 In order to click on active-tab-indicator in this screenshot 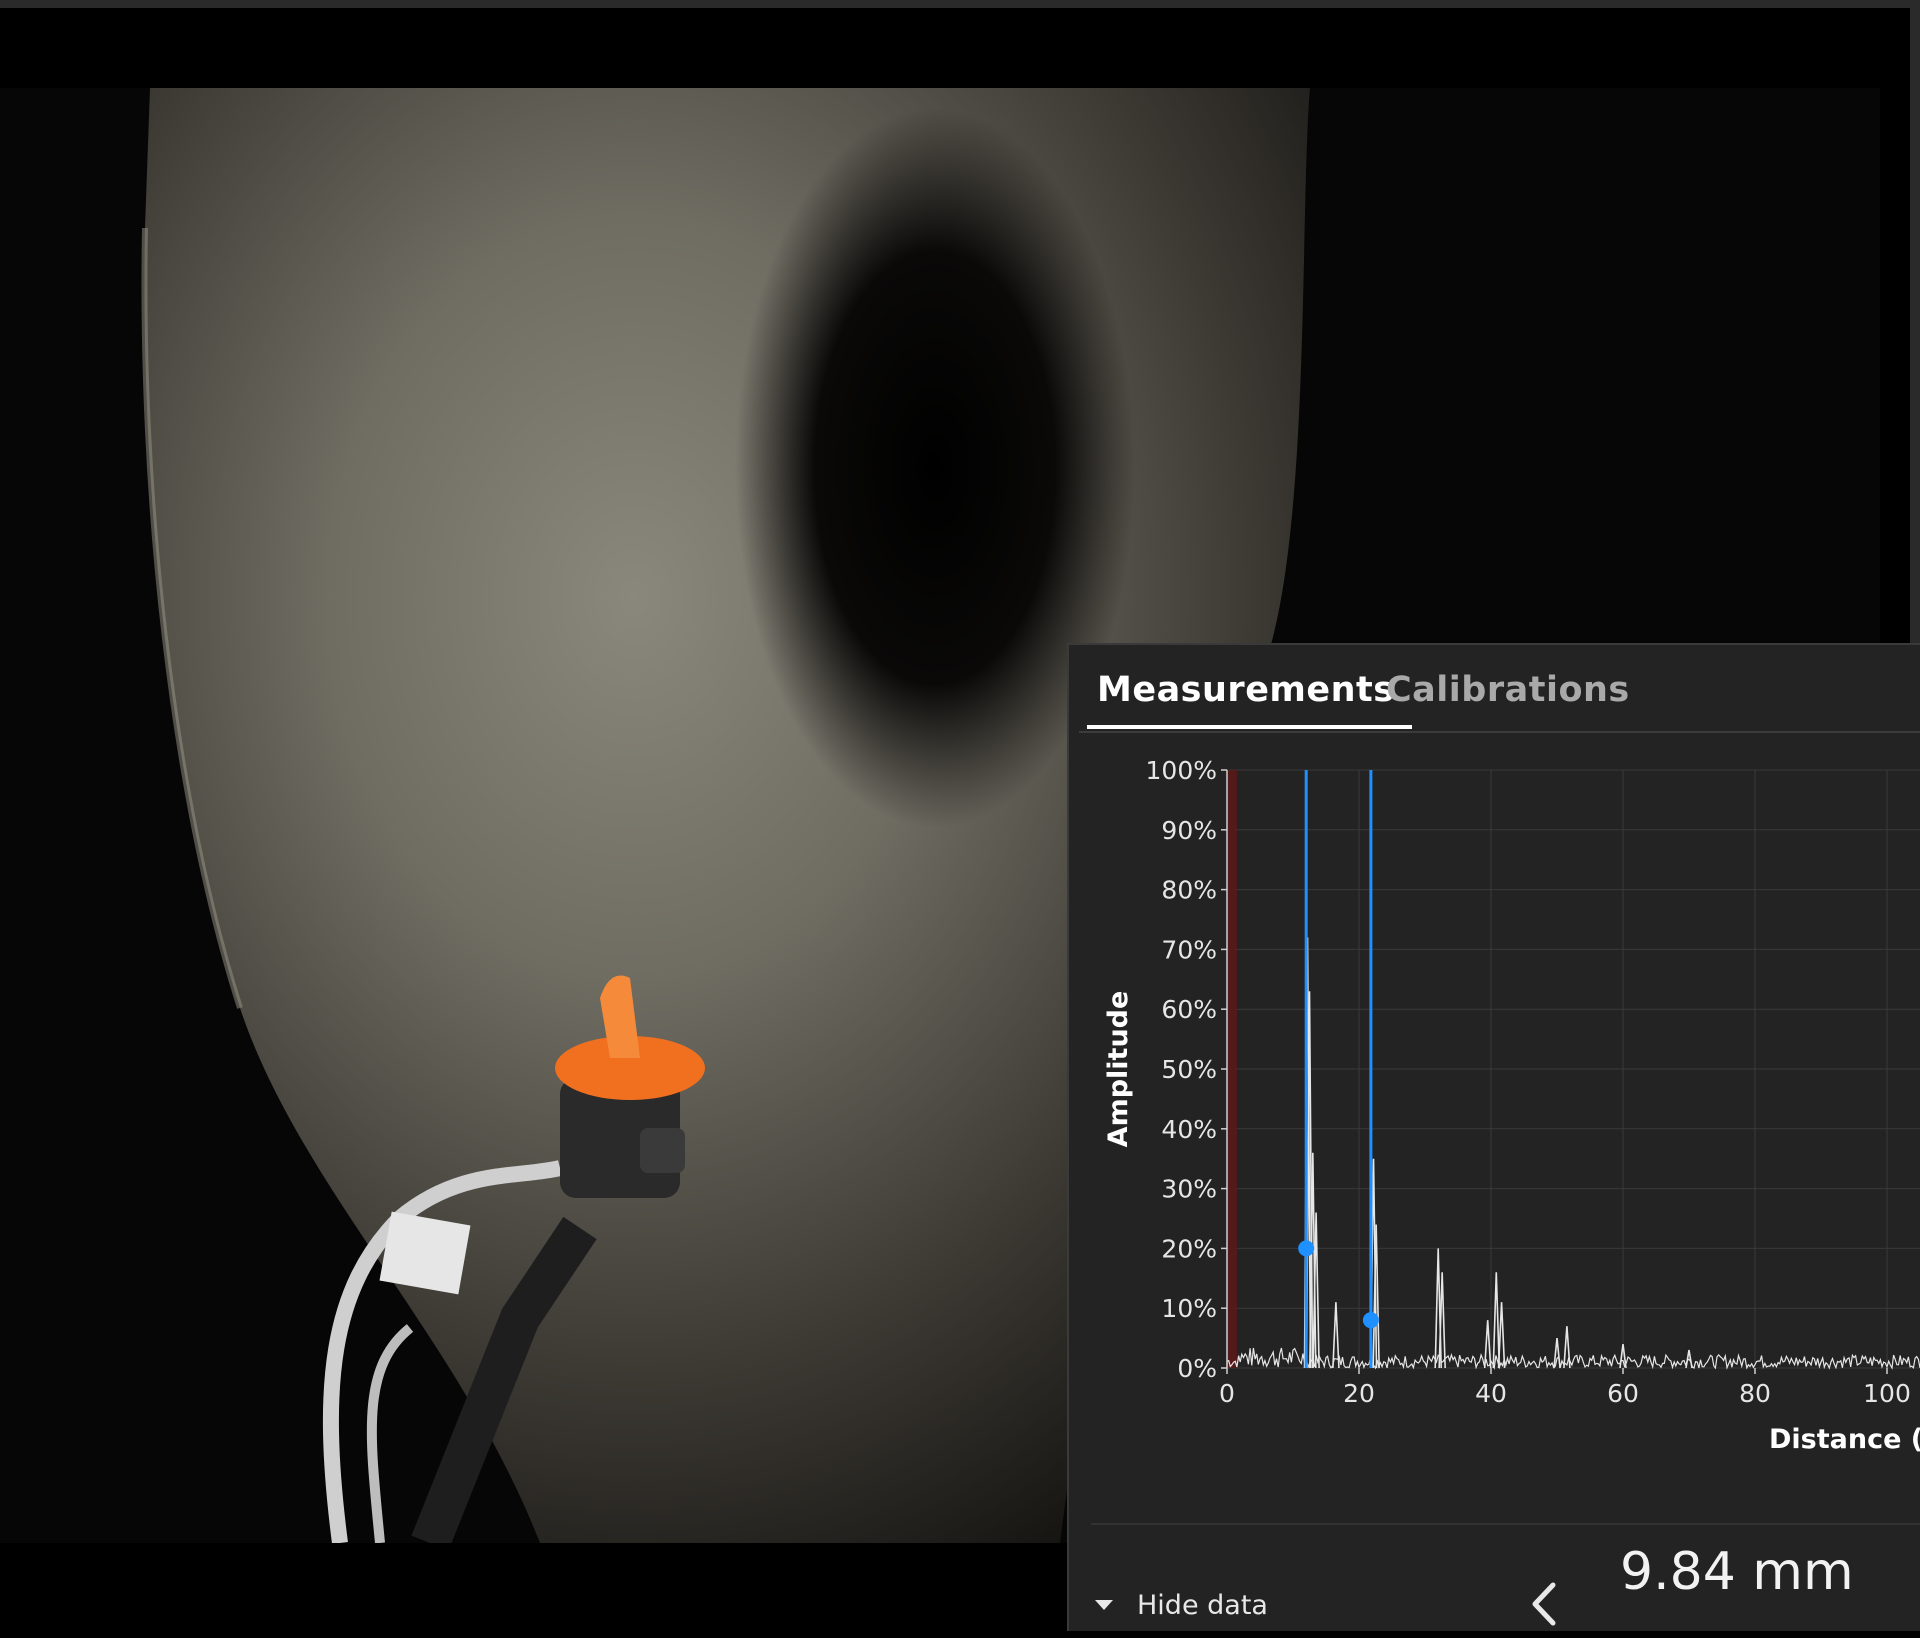, I will do `click(1249, 727)`.